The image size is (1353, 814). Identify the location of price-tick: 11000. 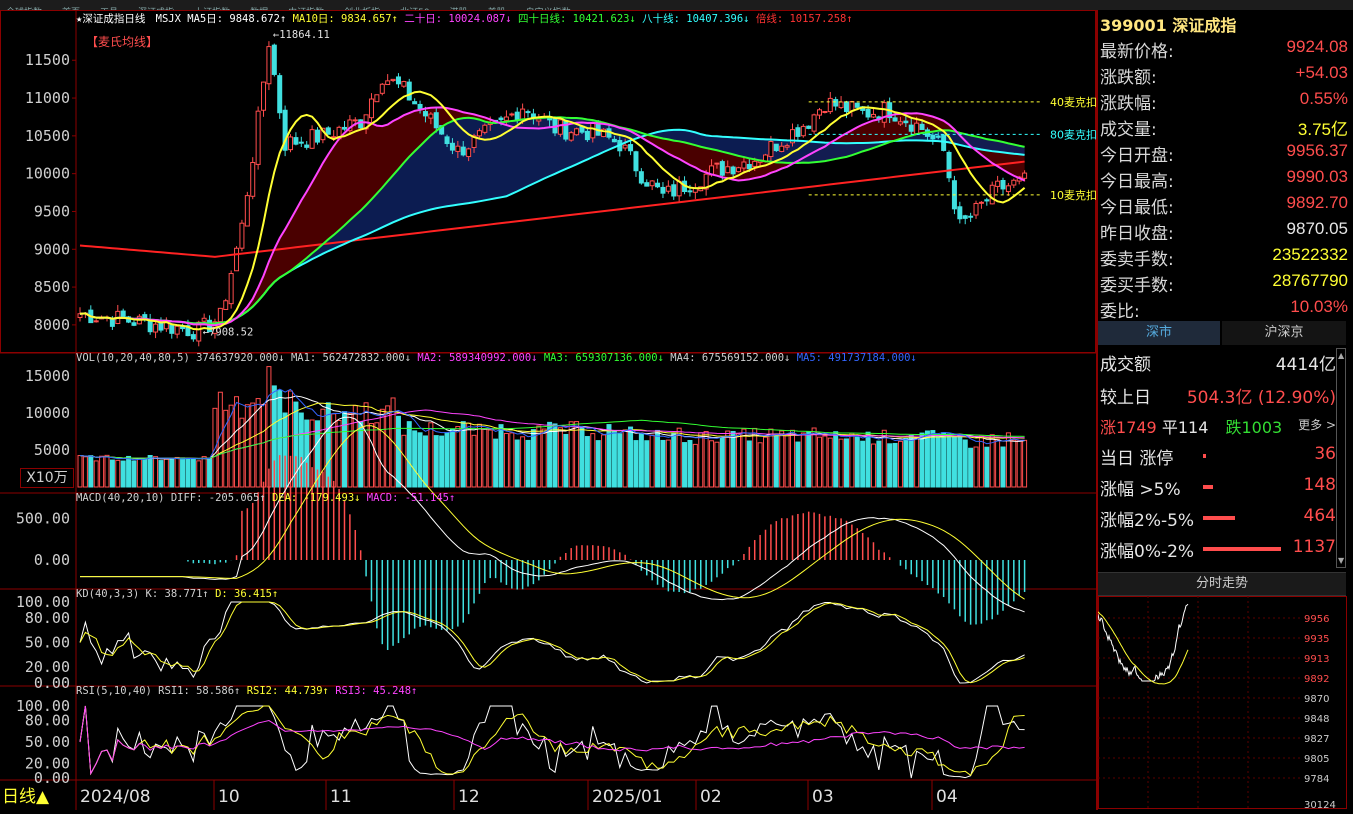
(47, 98).